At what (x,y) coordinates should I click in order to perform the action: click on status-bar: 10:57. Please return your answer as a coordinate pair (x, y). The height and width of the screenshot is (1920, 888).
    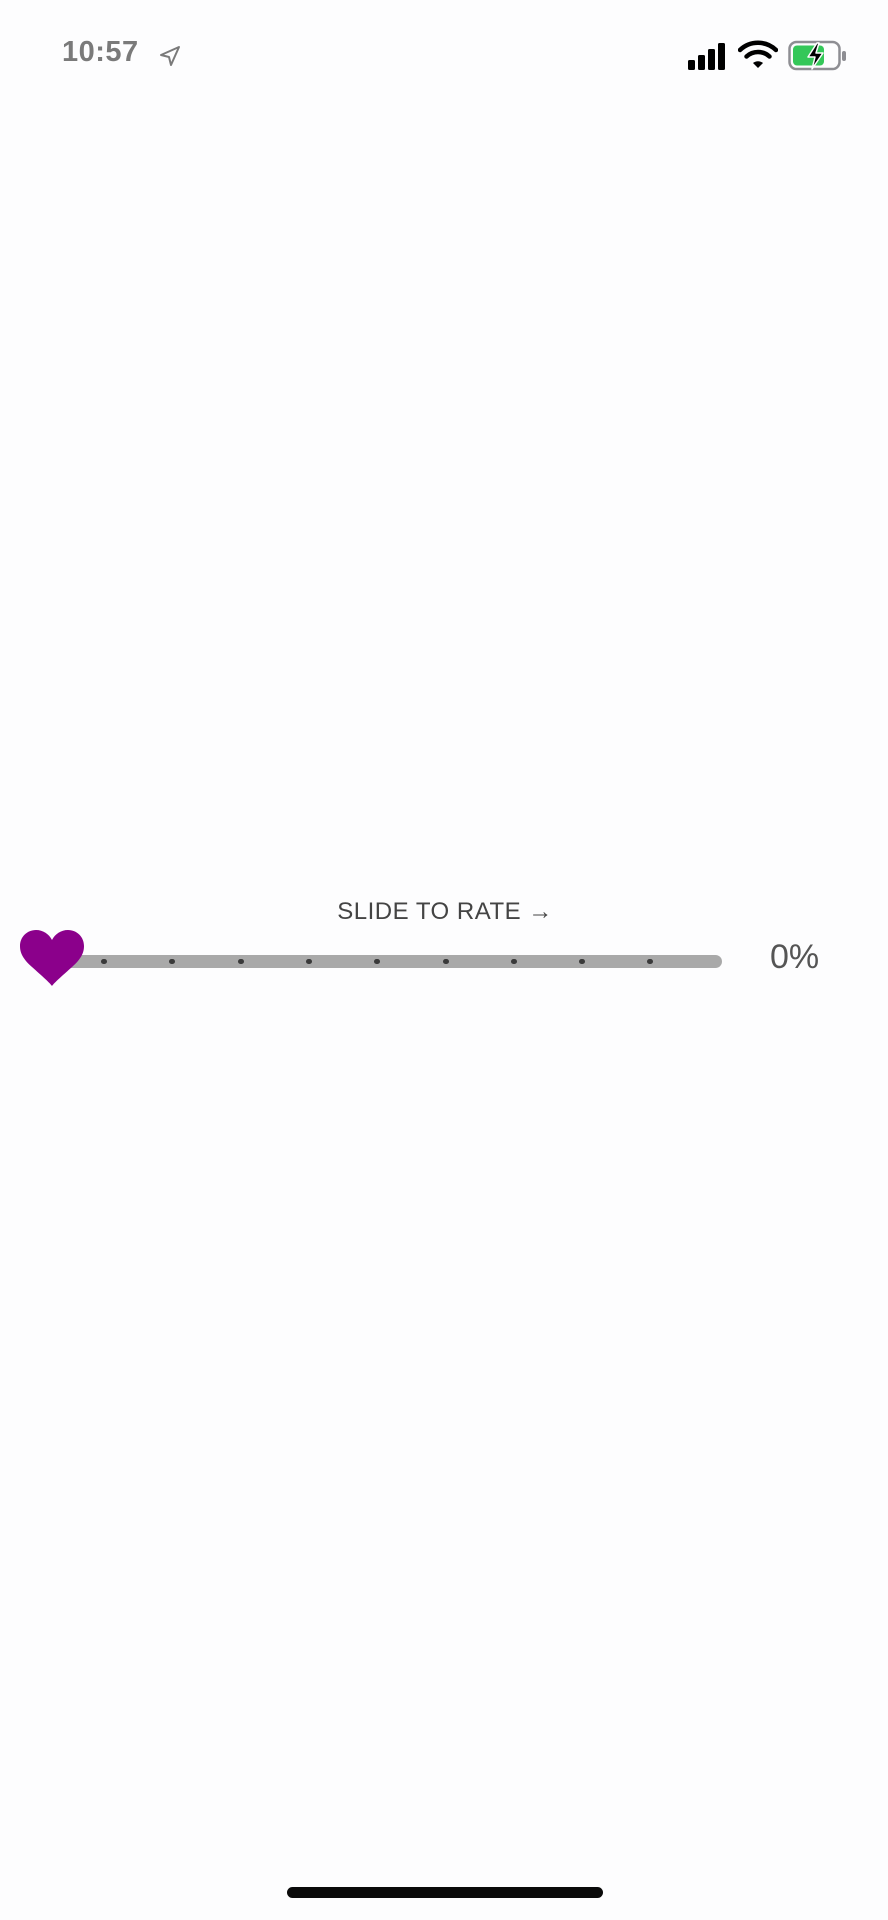
    Looking at the image, I should click on (444, 55).